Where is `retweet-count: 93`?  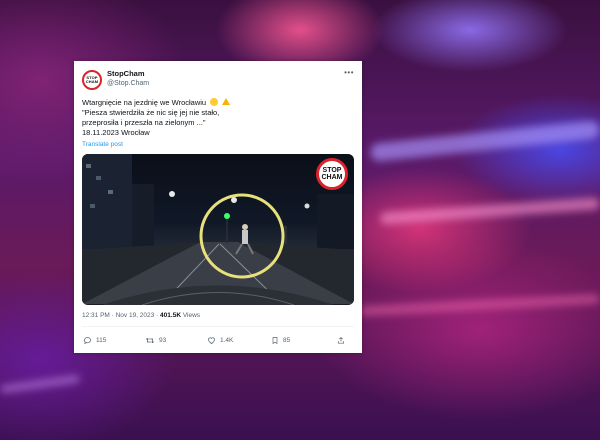
retweet-count: 93 is located at coordinates (163, 340).